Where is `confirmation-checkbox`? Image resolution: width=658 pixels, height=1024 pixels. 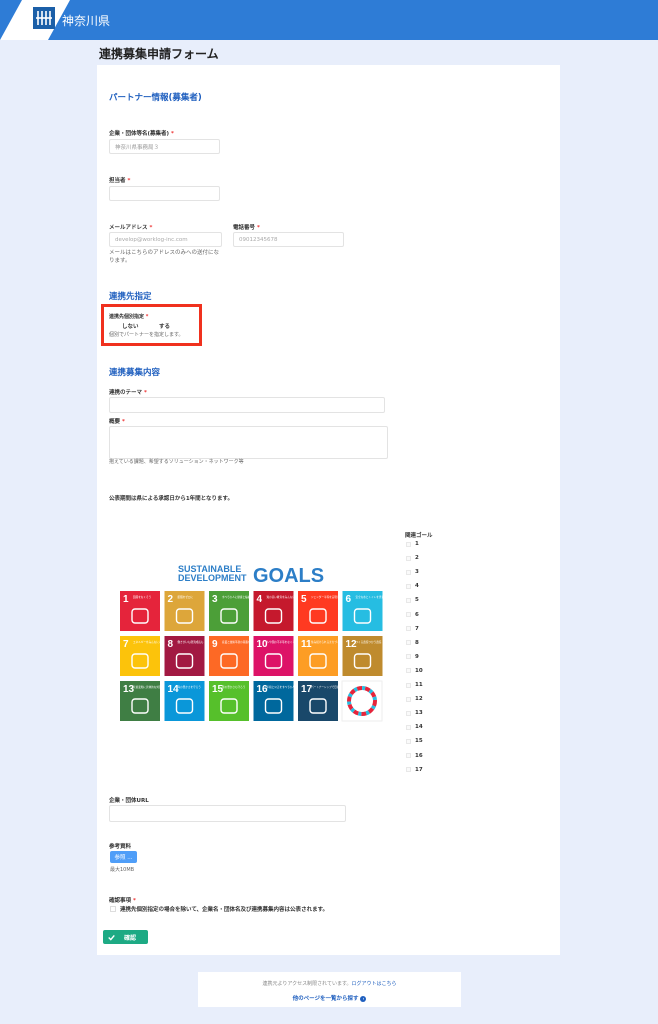 confirmation-checkbox is located at coordinates (113, 909).